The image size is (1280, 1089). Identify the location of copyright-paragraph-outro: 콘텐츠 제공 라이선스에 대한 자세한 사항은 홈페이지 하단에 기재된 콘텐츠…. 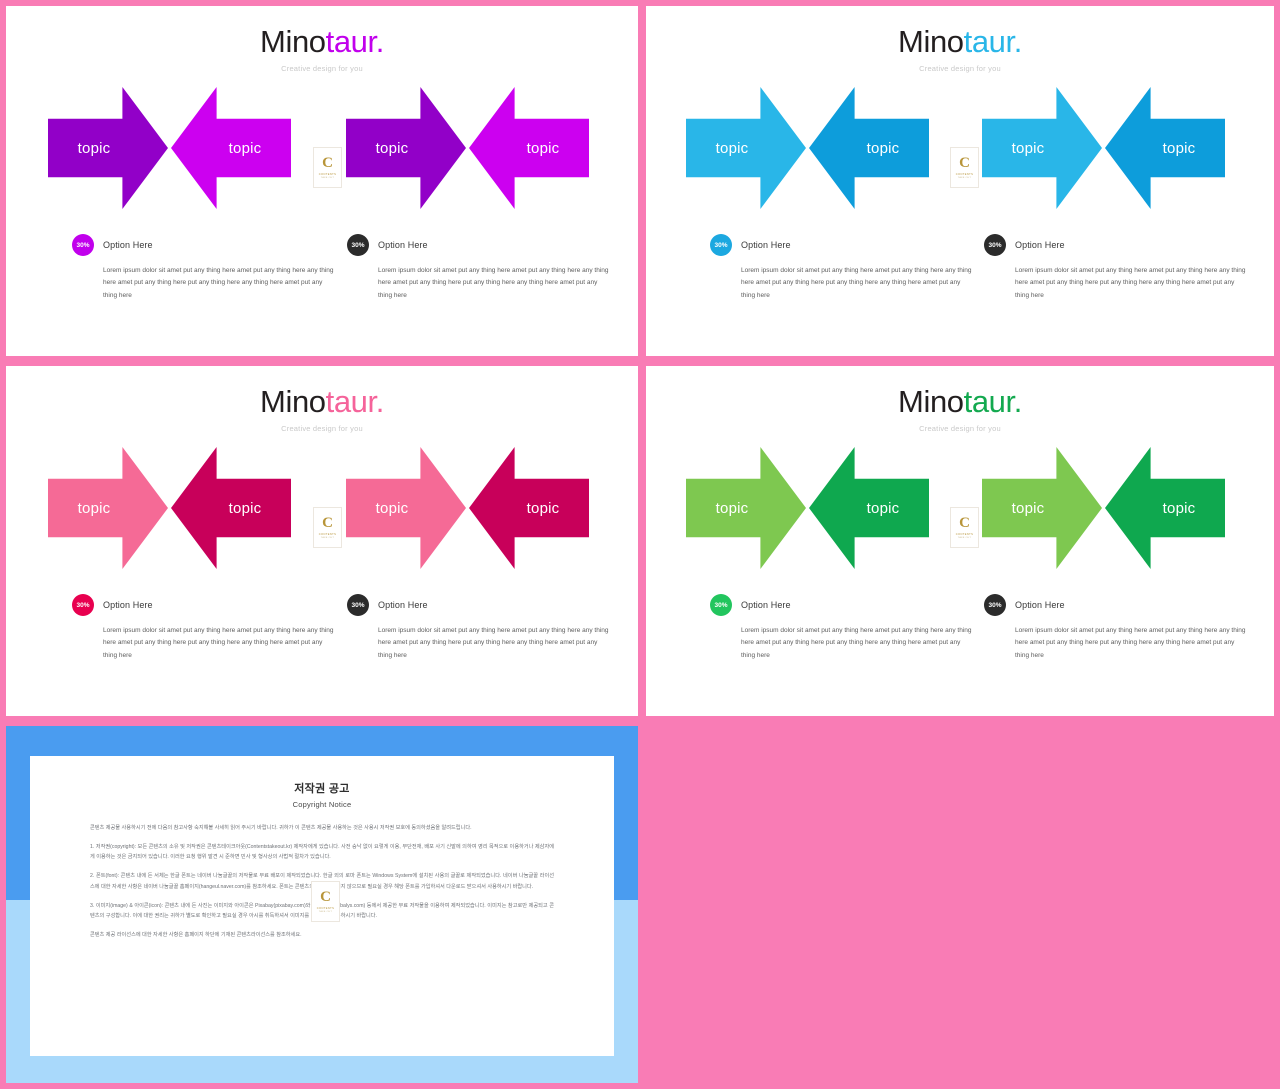
(196, 934).